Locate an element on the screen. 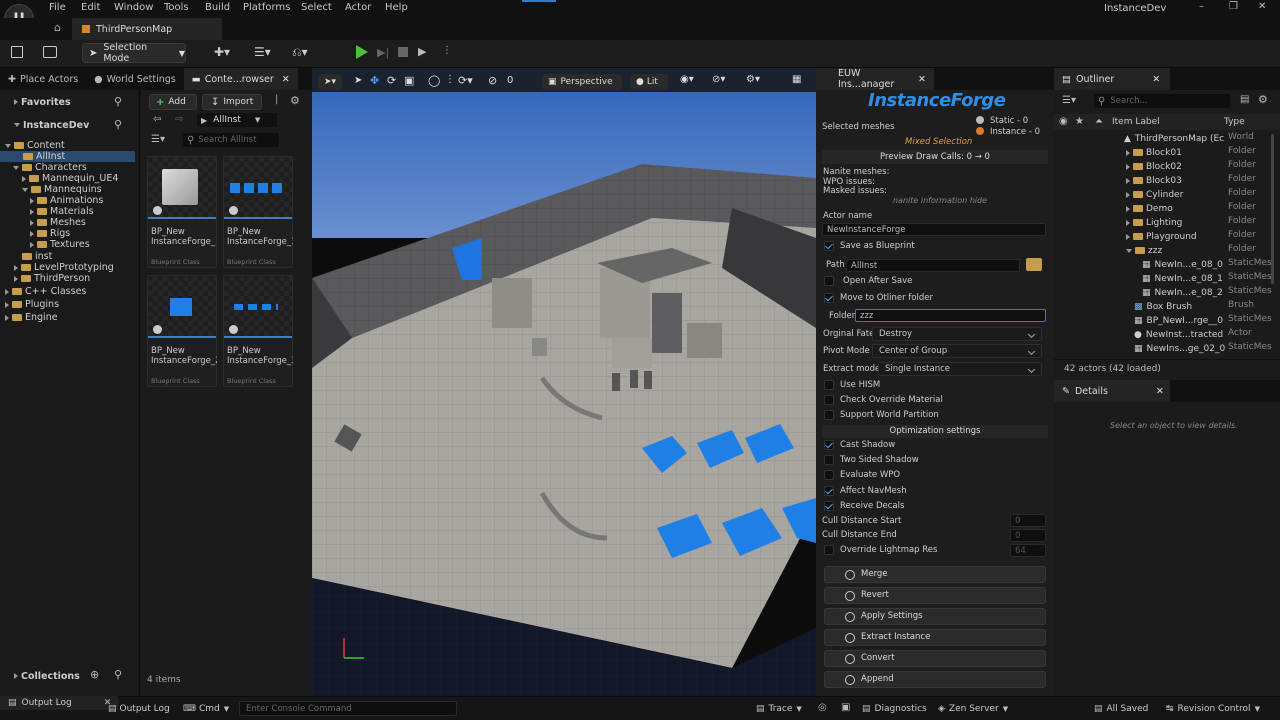 The height and width of the screenshot is (720, 1280). tree-item-meshes: Meshes is located at coordinates (58, 222).